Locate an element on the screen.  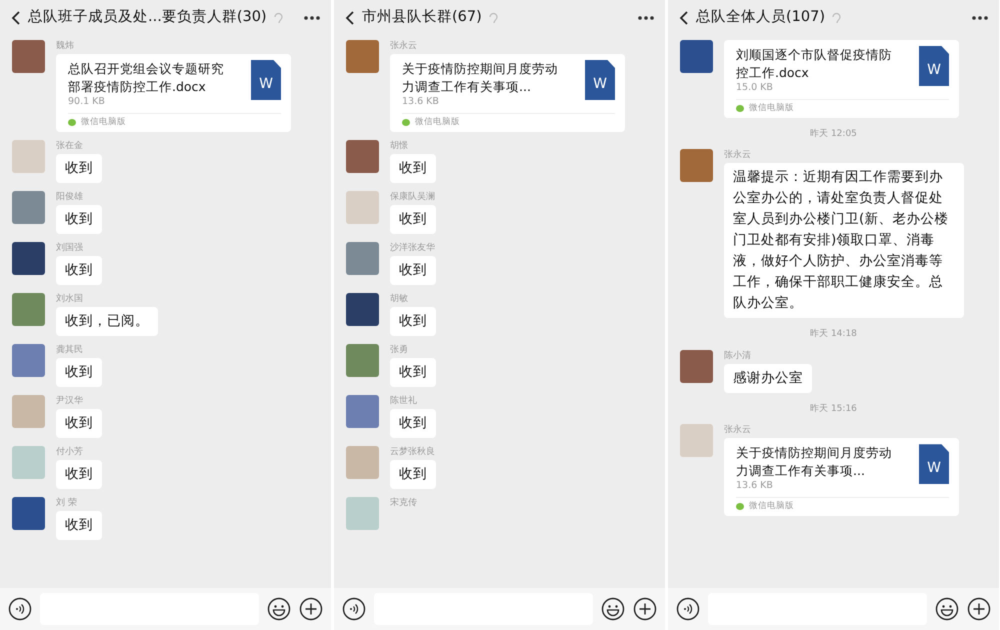
sender-name: 刘 荣 is located at coordinates (67, 502).